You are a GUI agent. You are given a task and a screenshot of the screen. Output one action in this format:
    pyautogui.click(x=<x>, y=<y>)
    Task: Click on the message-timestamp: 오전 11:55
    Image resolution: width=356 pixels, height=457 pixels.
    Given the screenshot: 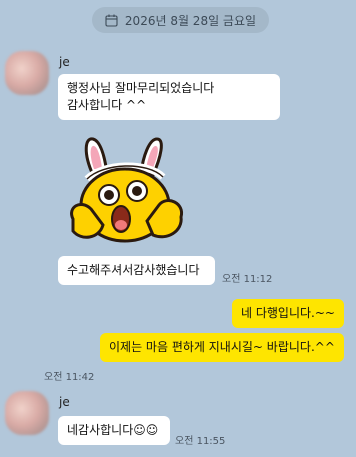 What is the action you would take?
    pyautogui.click(x=200, y=441)
    